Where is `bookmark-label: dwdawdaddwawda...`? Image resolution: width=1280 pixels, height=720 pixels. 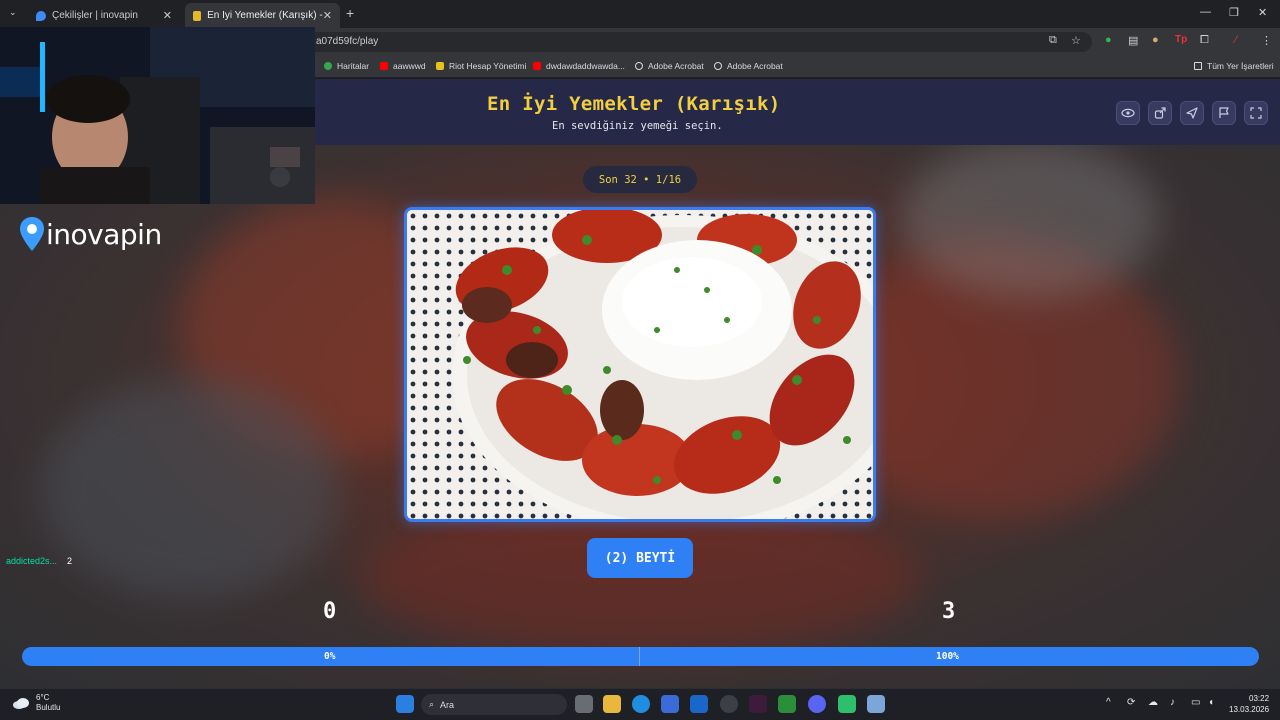
bookmark-label: dwdawdaddwawda... is located at coordinates (585, 66).